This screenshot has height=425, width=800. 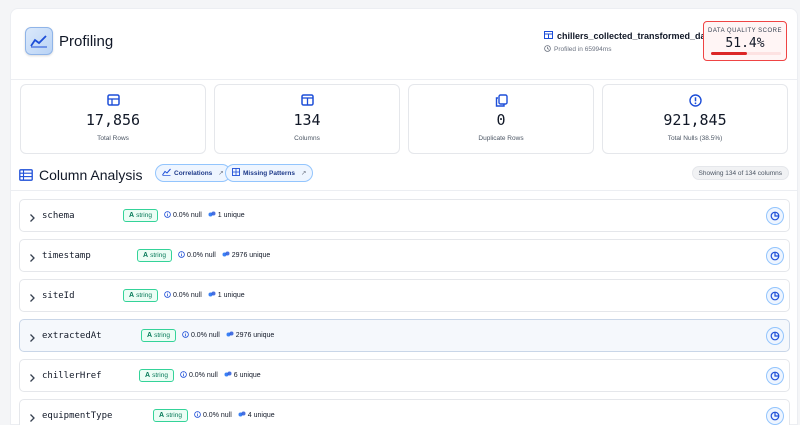 I want to click on quality-label: DATA QUALITY SCORE, so click(x=744, y=31).